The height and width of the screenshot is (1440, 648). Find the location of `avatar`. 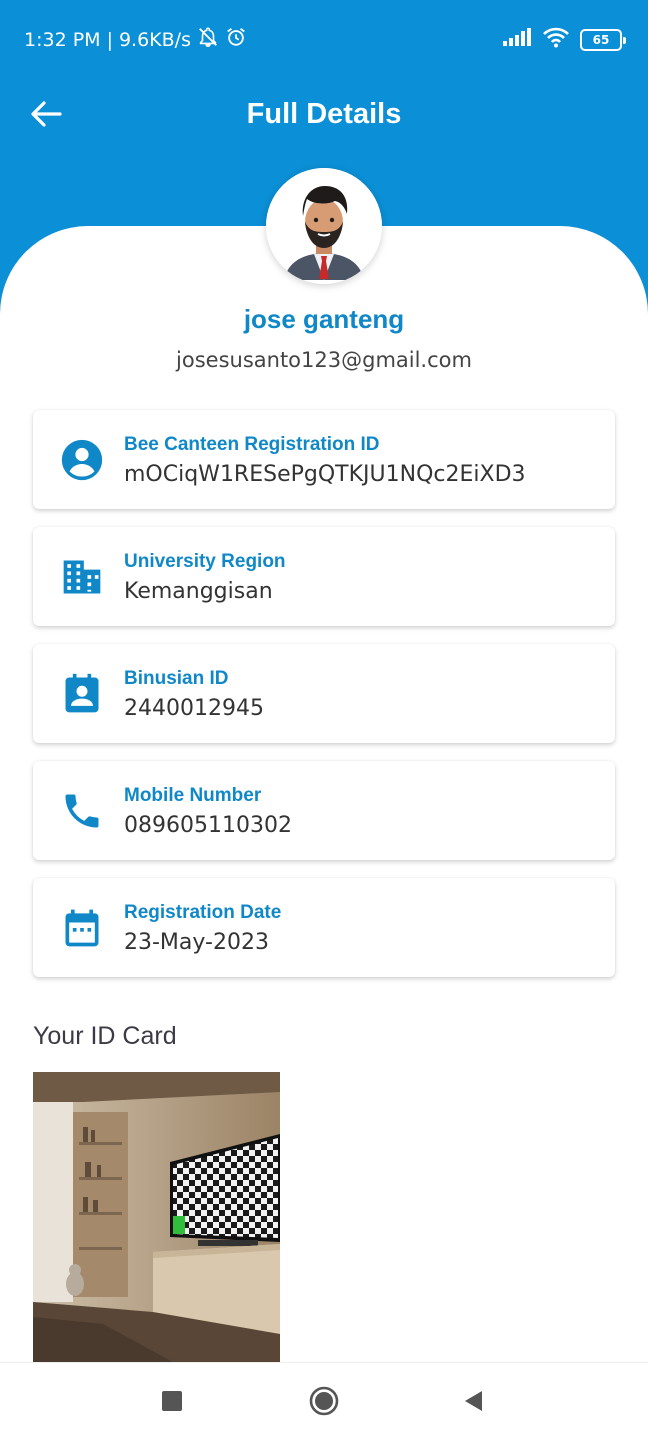

avatar is located at coordinates (324, 226).